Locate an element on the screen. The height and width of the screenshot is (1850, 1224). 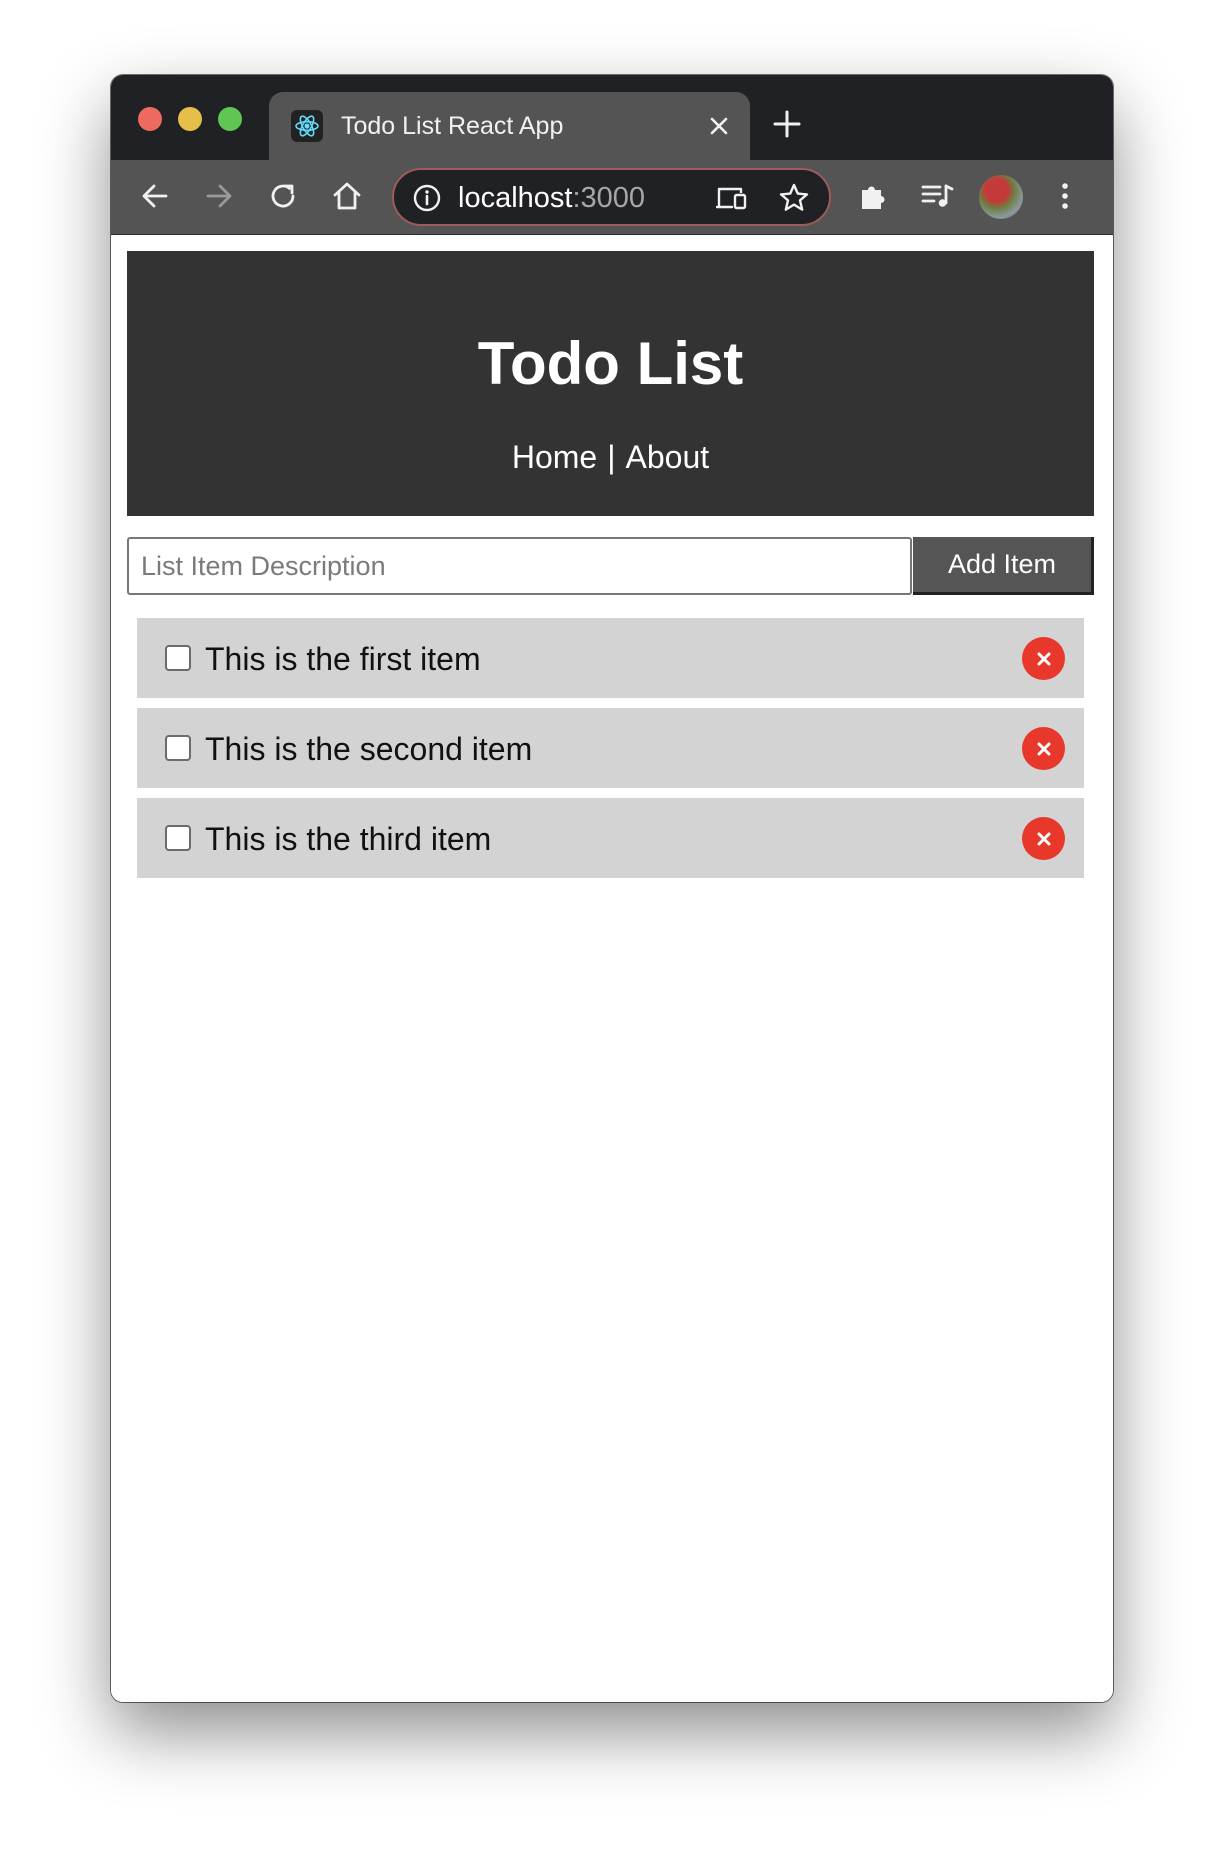
todo-item-text: This is the third item is located at coordinates (348, 839).